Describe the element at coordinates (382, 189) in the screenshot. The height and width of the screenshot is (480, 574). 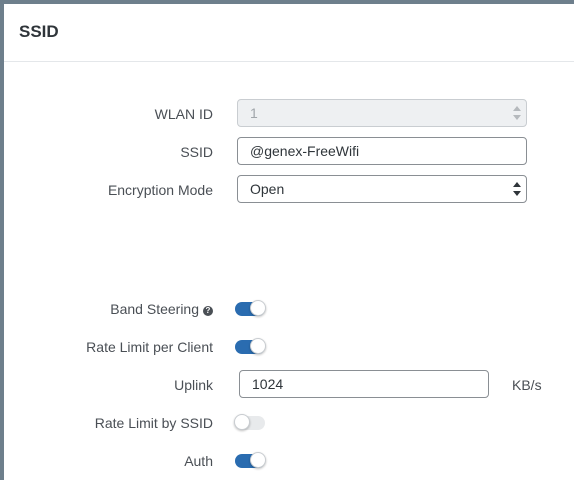
I see `encryption-mode-select: Open` at that location.